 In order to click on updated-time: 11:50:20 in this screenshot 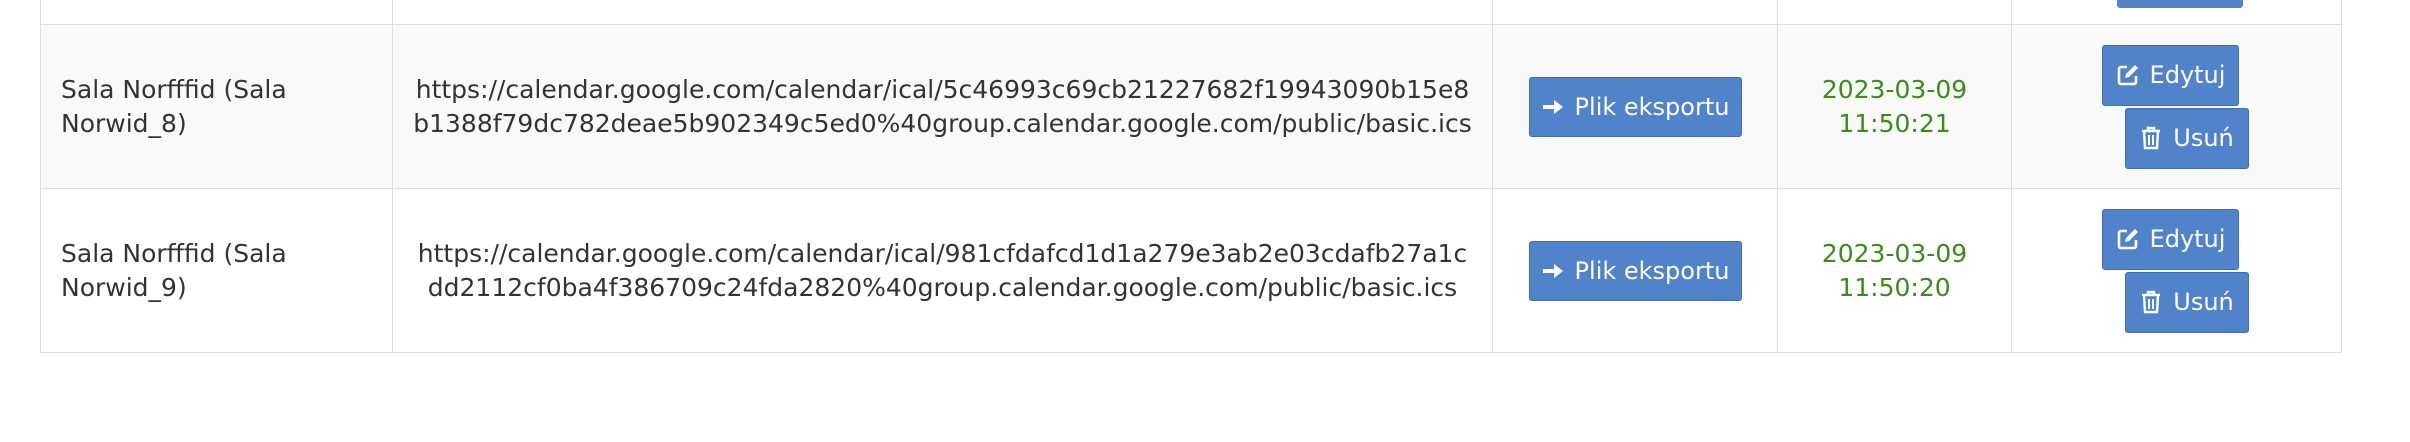, I will do `click(1894, 287)`.